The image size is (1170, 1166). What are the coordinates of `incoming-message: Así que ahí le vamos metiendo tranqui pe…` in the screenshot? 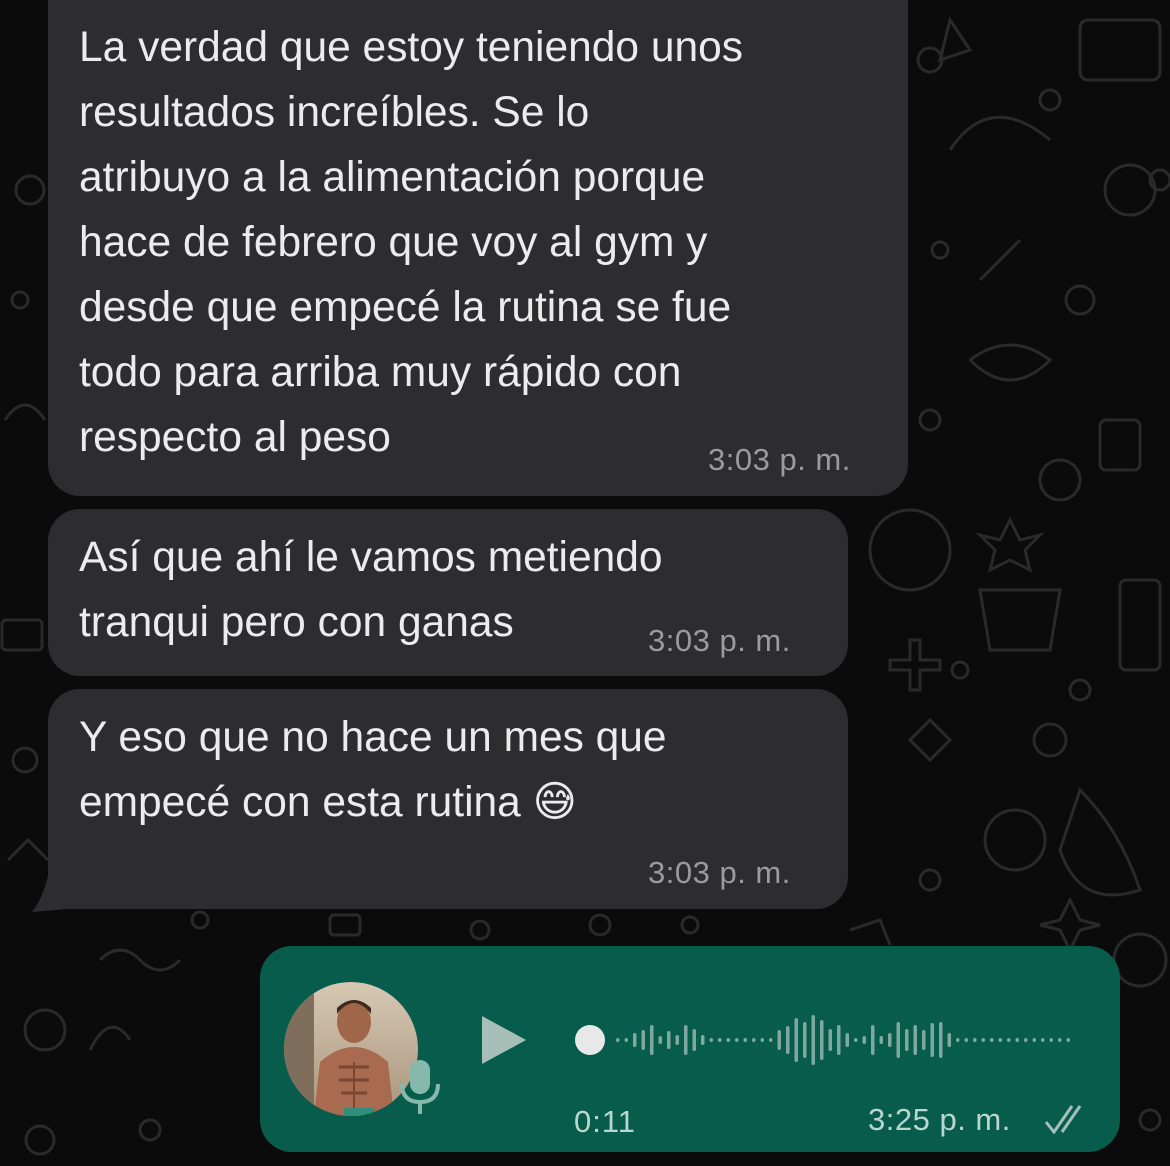 It's located at (448, 592).